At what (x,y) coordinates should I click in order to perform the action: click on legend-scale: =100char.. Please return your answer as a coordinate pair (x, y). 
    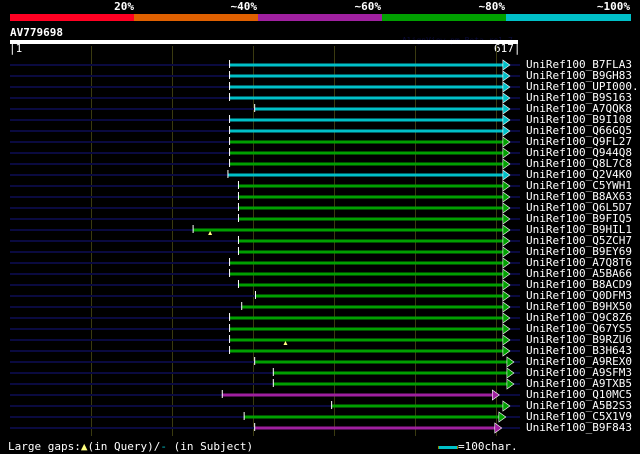
    Looking at the image, I should click on (478, 446).